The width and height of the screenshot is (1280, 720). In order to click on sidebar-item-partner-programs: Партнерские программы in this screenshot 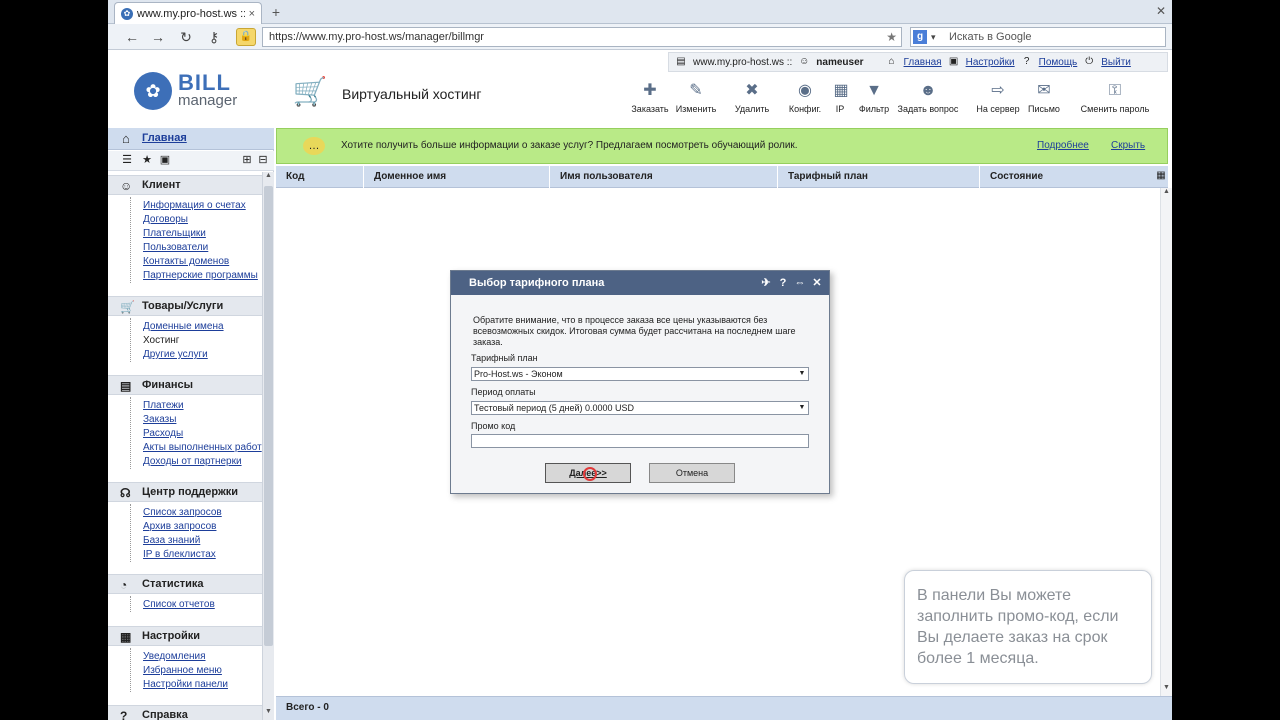, I will do `click(202, 276)`.